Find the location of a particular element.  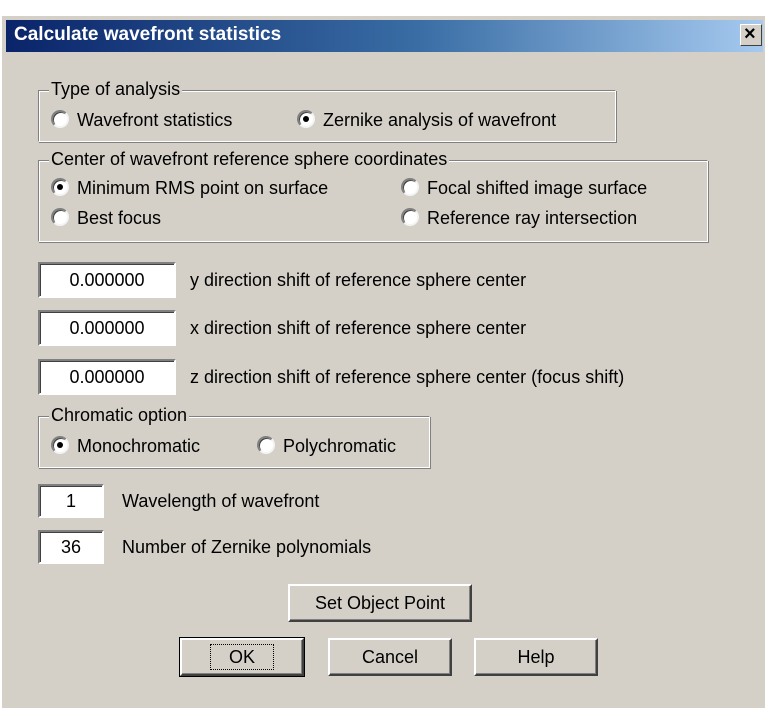

ok-label: OK is located at coordinates (241, 657).